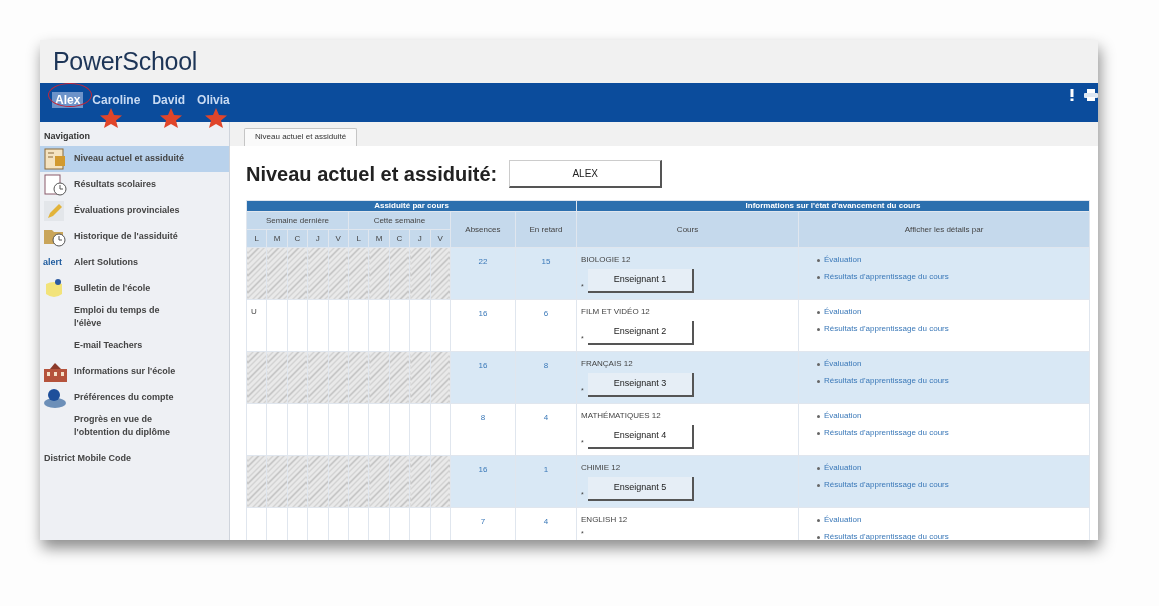  What do you see at coordinates (833, 206) in the screenshot?
I see `table-group-header: Informations sur l'état d'avancement du cours` at bounding box center [833, 206].